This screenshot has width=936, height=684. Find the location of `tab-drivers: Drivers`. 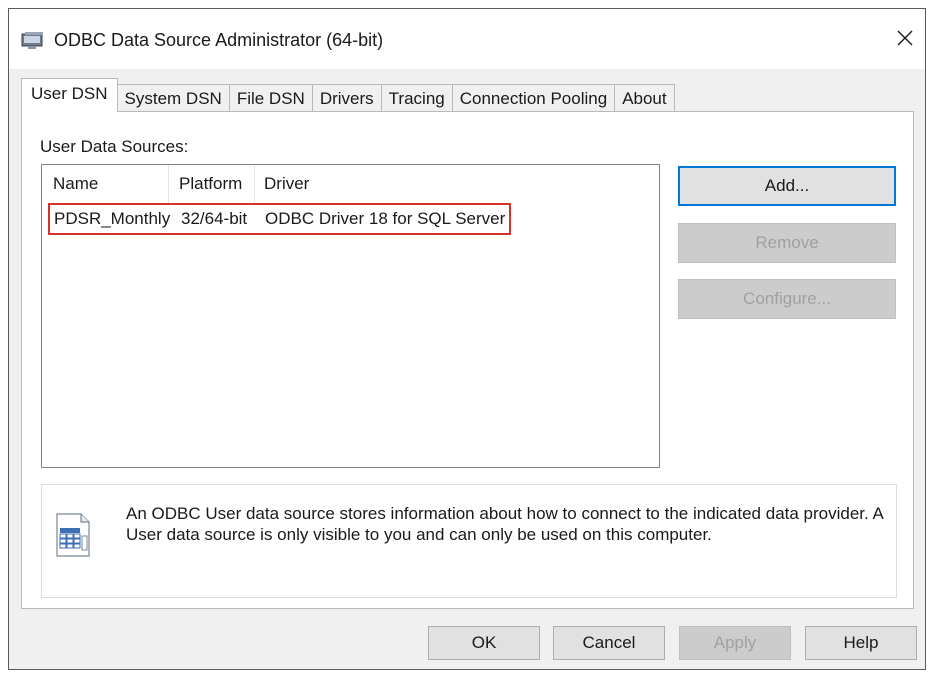

tab-drivers: Drivers is located at coordinates (347, 98).